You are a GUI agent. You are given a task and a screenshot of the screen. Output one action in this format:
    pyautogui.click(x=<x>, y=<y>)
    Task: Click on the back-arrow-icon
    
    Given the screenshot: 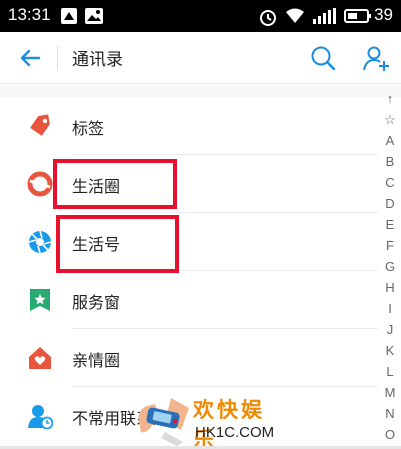 What is the action you would take?
    pyautogui.click(x=30, y=58)
    